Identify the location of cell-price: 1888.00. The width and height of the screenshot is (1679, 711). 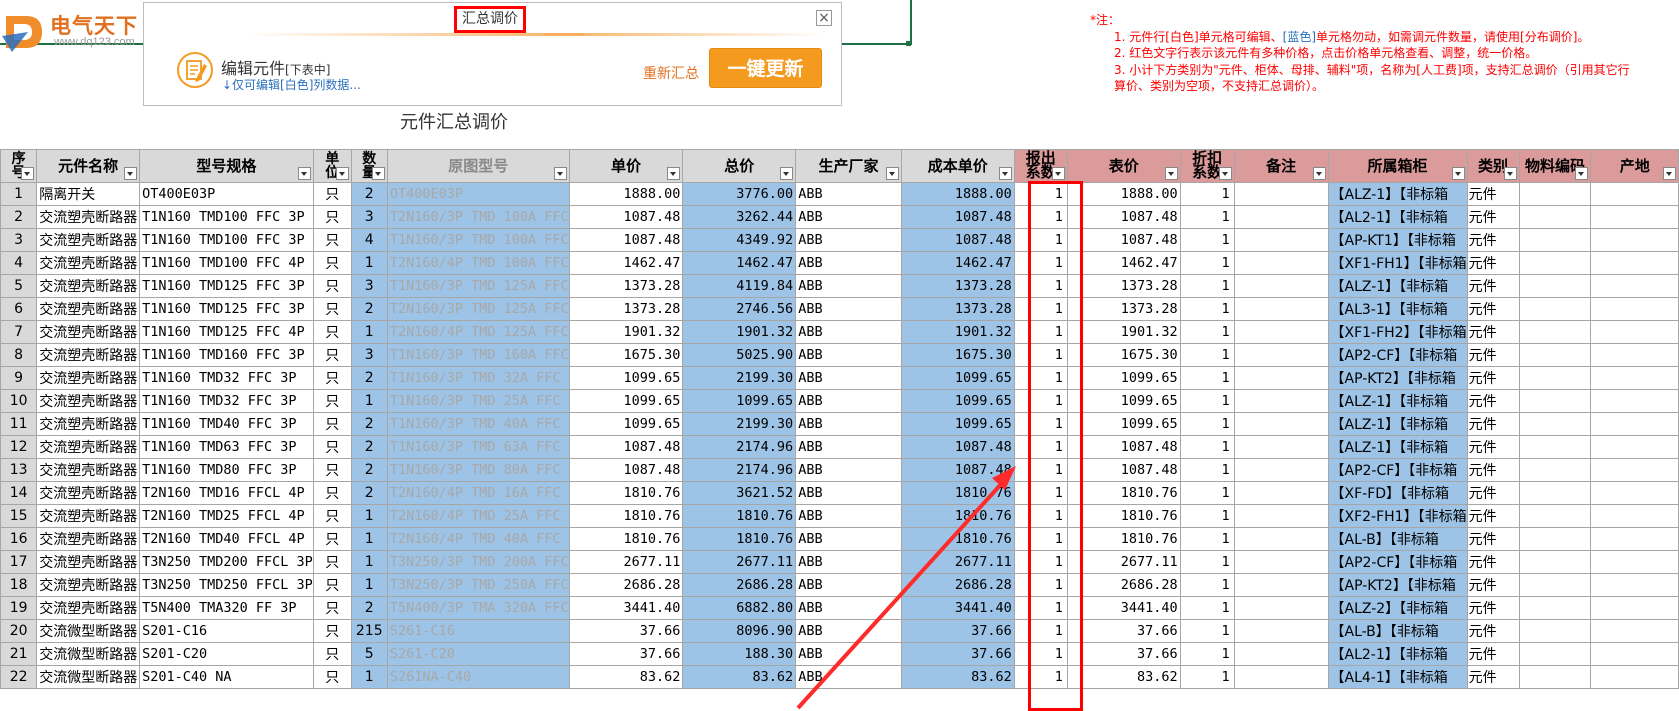
(626, 194).